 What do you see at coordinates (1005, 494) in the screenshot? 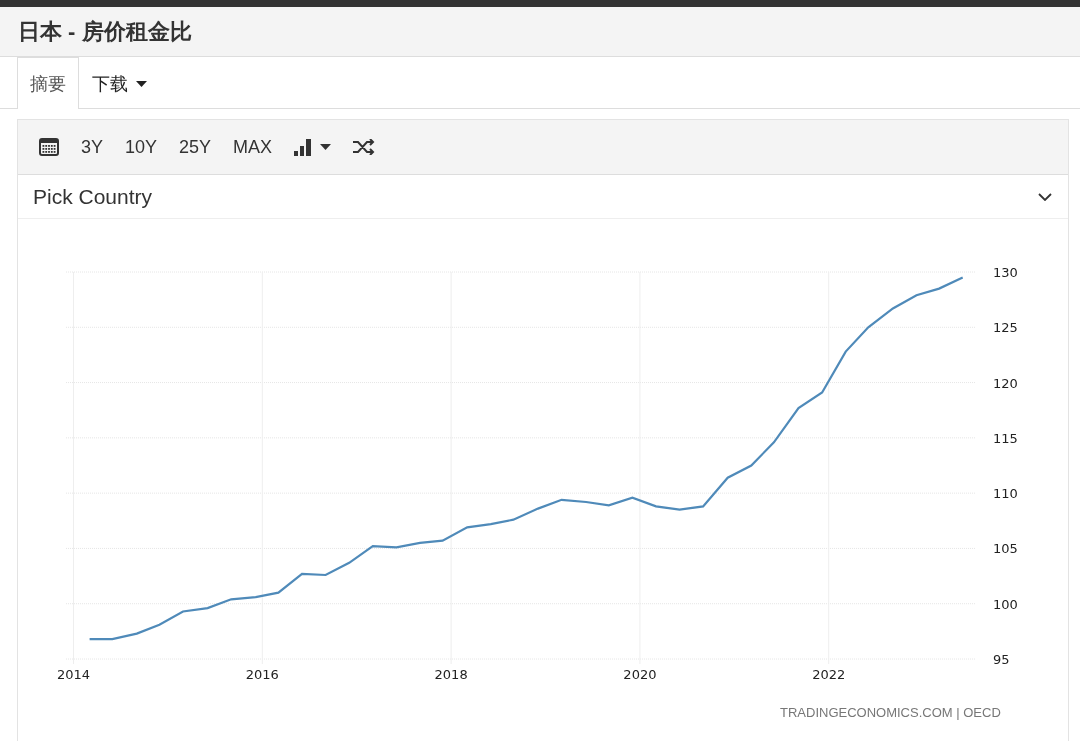
I see `y-axis-label: 110` at bounding box center [1005, 494].